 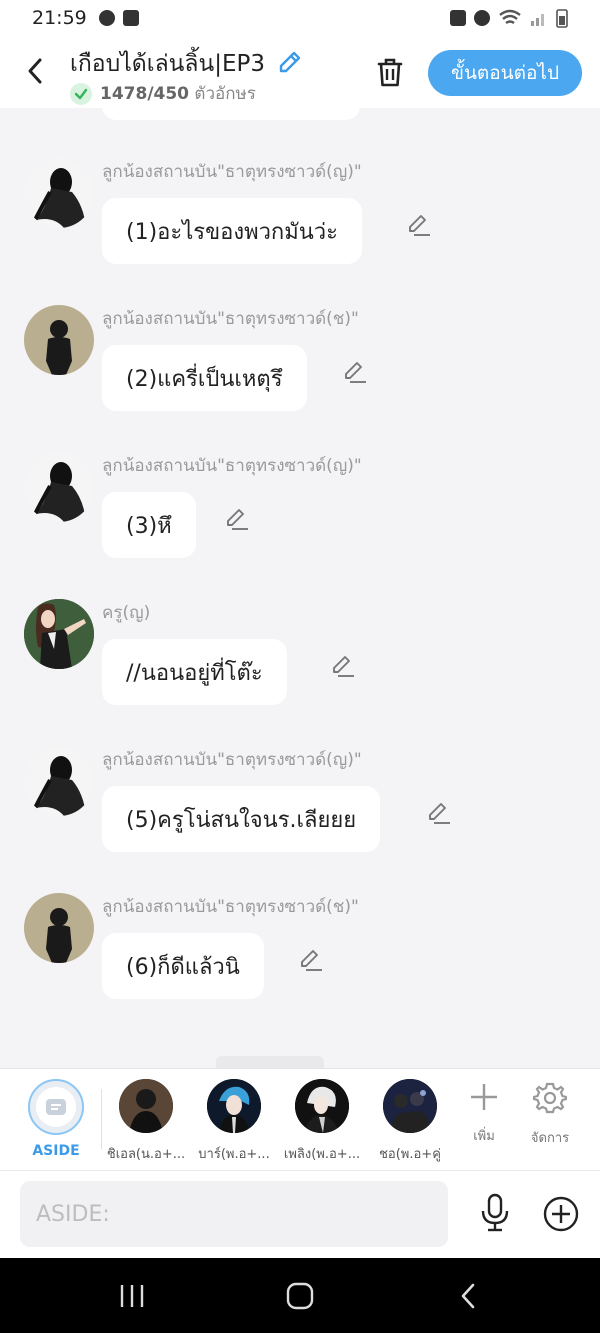 I want to click on recent-apps-button, so click(x=132, y=1296).